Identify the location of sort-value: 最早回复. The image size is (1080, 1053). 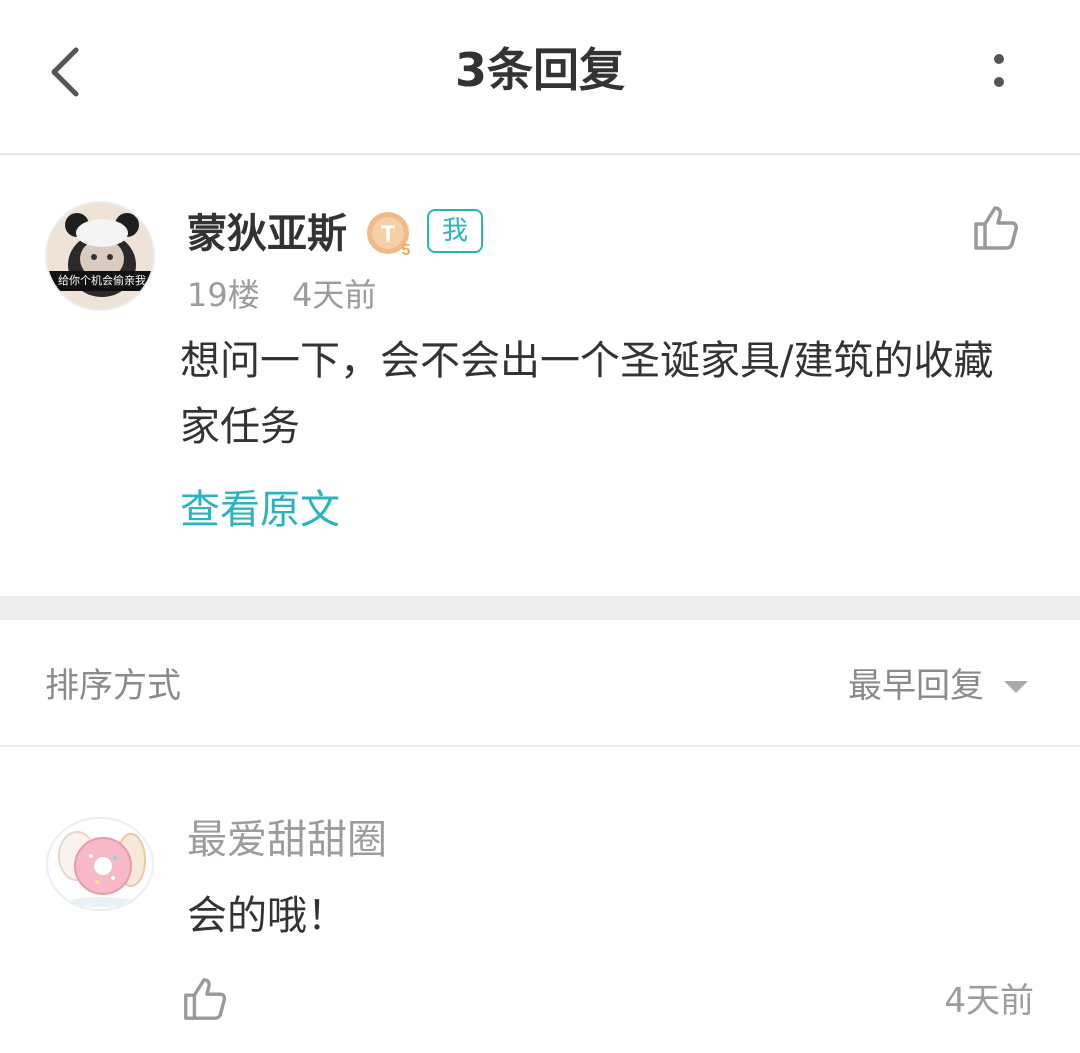
(916, 686).